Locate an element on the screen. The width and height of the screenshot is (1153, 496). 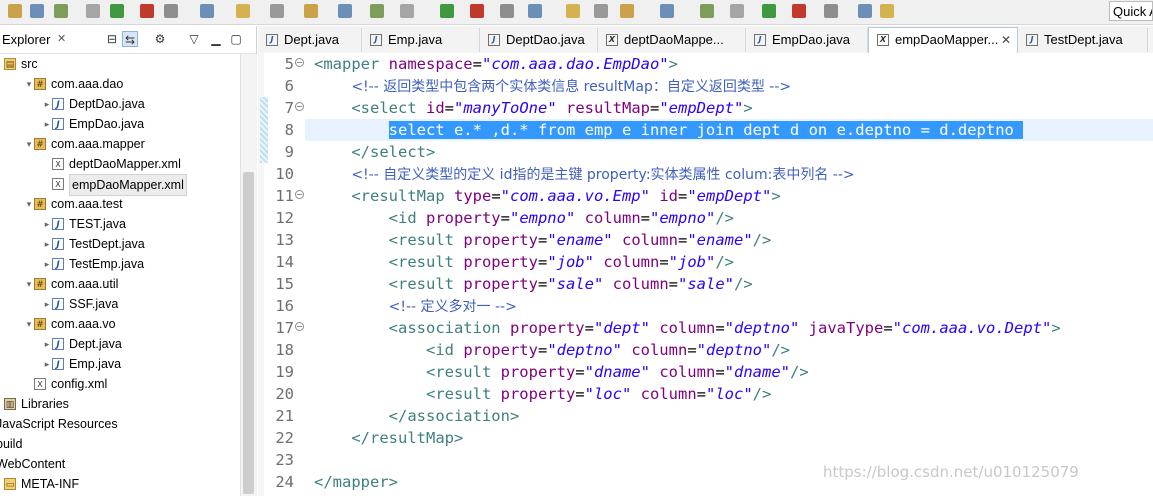
tree-item: ▸ J TestEmp.java is located at coordinates (120, 264).